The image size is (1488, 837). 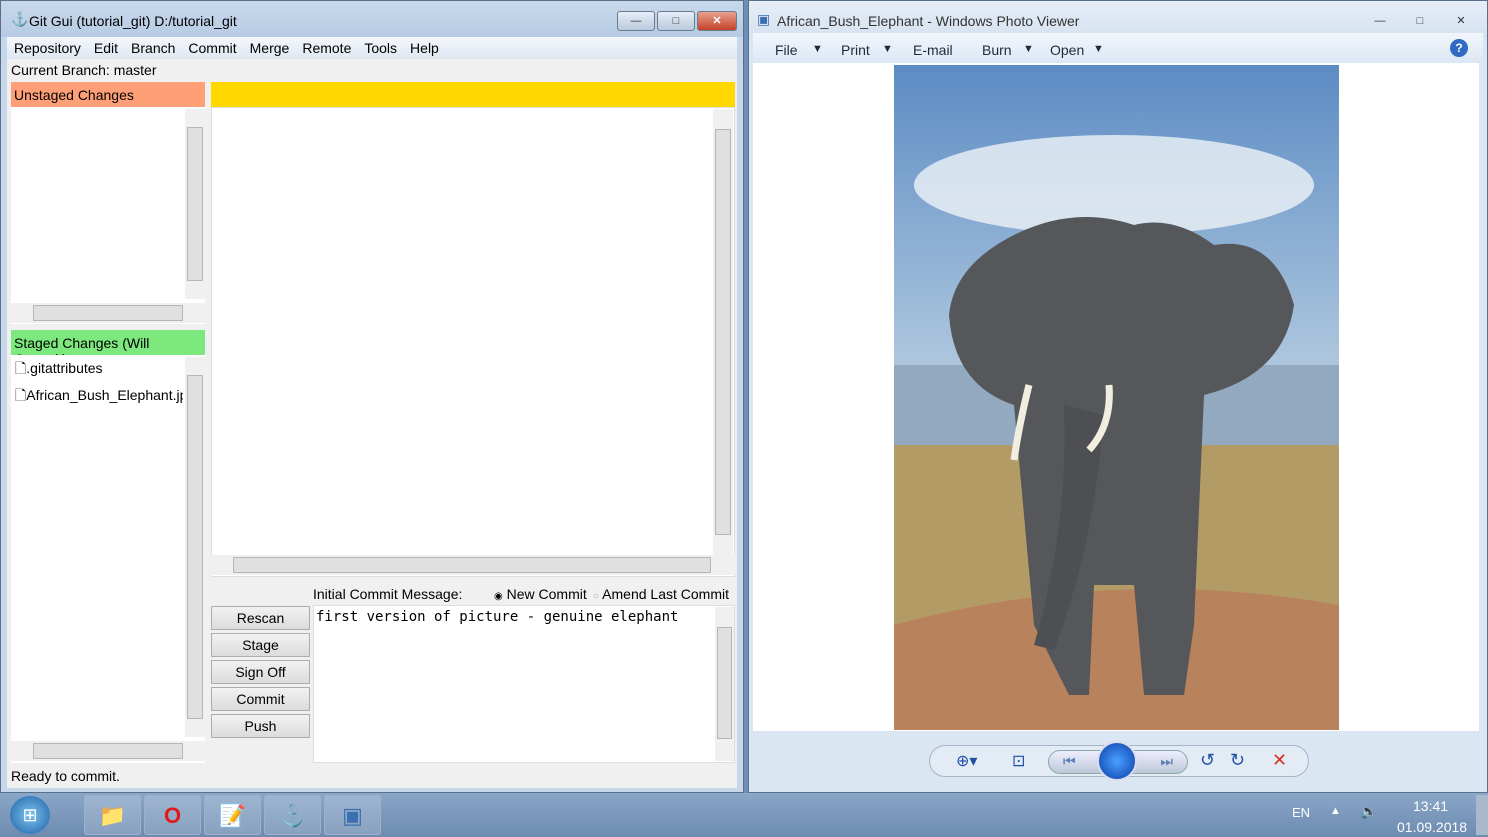 I want to click on slideshow-button, so click(x=1117, y=761).